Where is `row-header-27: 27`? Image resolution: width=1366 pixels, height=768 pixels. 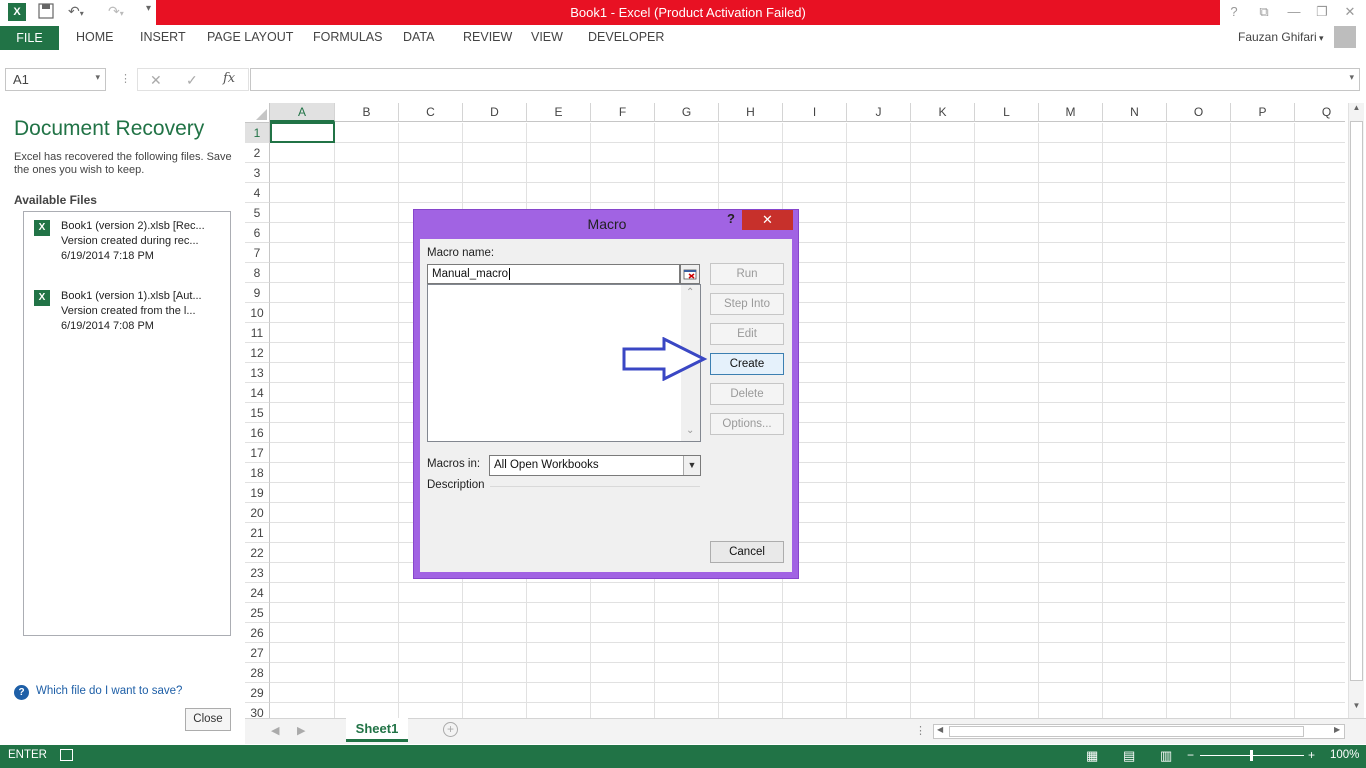
row-header-27: 27 is located at coordinates (257, 653).